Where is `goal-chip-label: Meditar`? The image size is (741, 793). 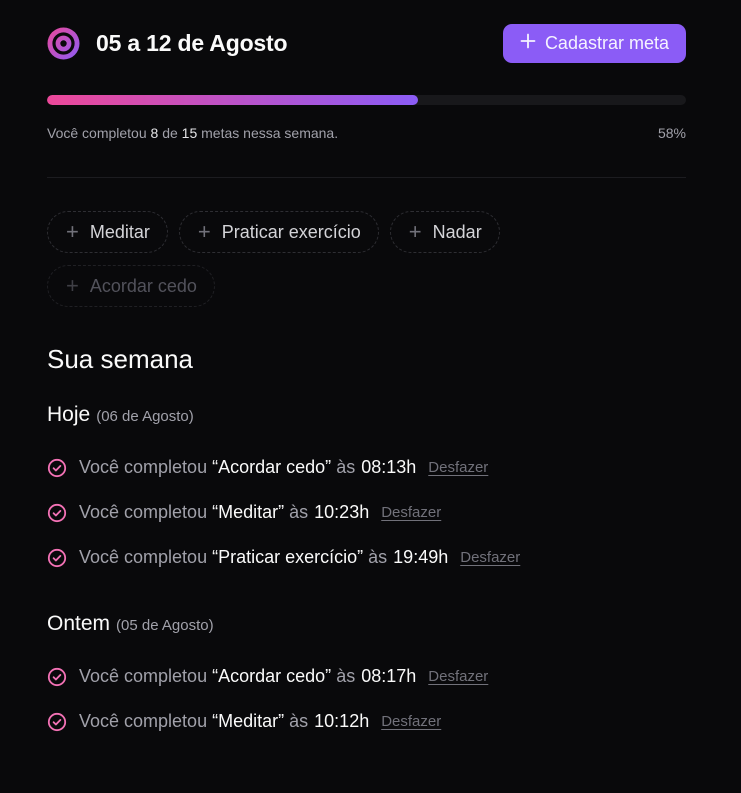
goal-chip-label: Meditar is located at coordinates (119, 231).